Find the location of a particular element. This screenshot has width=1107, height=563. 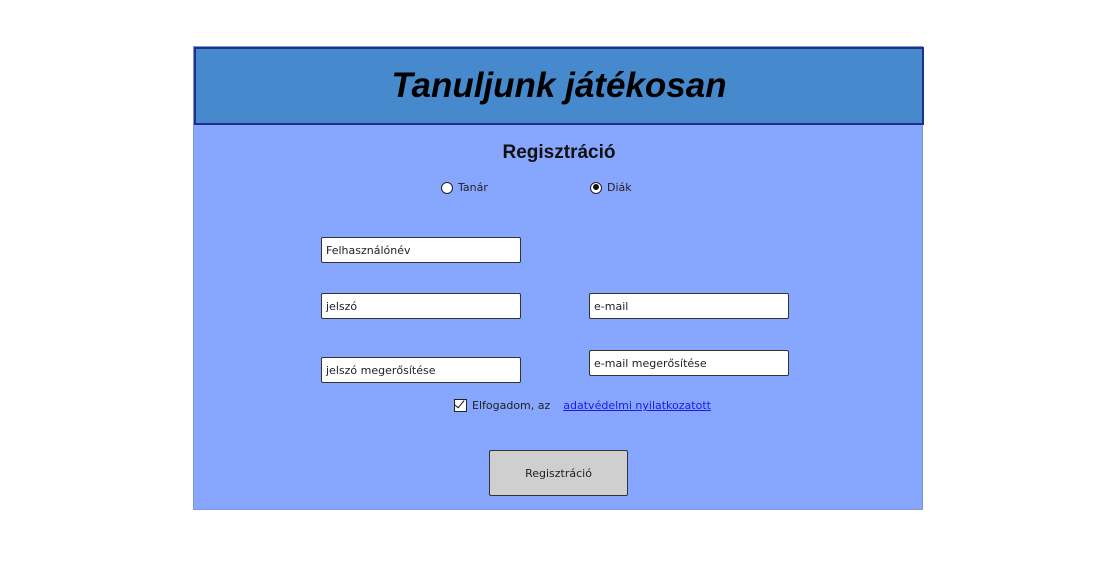

privacy-policy-link: adatvédelmi nyilatkozatott is located at coordinates (637, 405).